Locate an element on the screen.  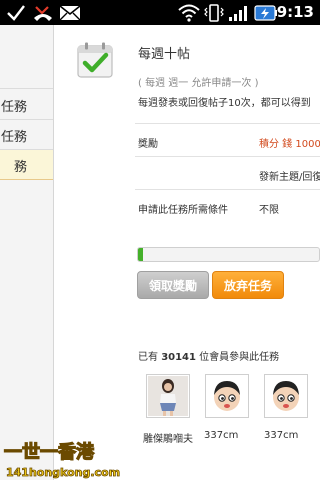
check-icon is located at coordinates (16, 12).